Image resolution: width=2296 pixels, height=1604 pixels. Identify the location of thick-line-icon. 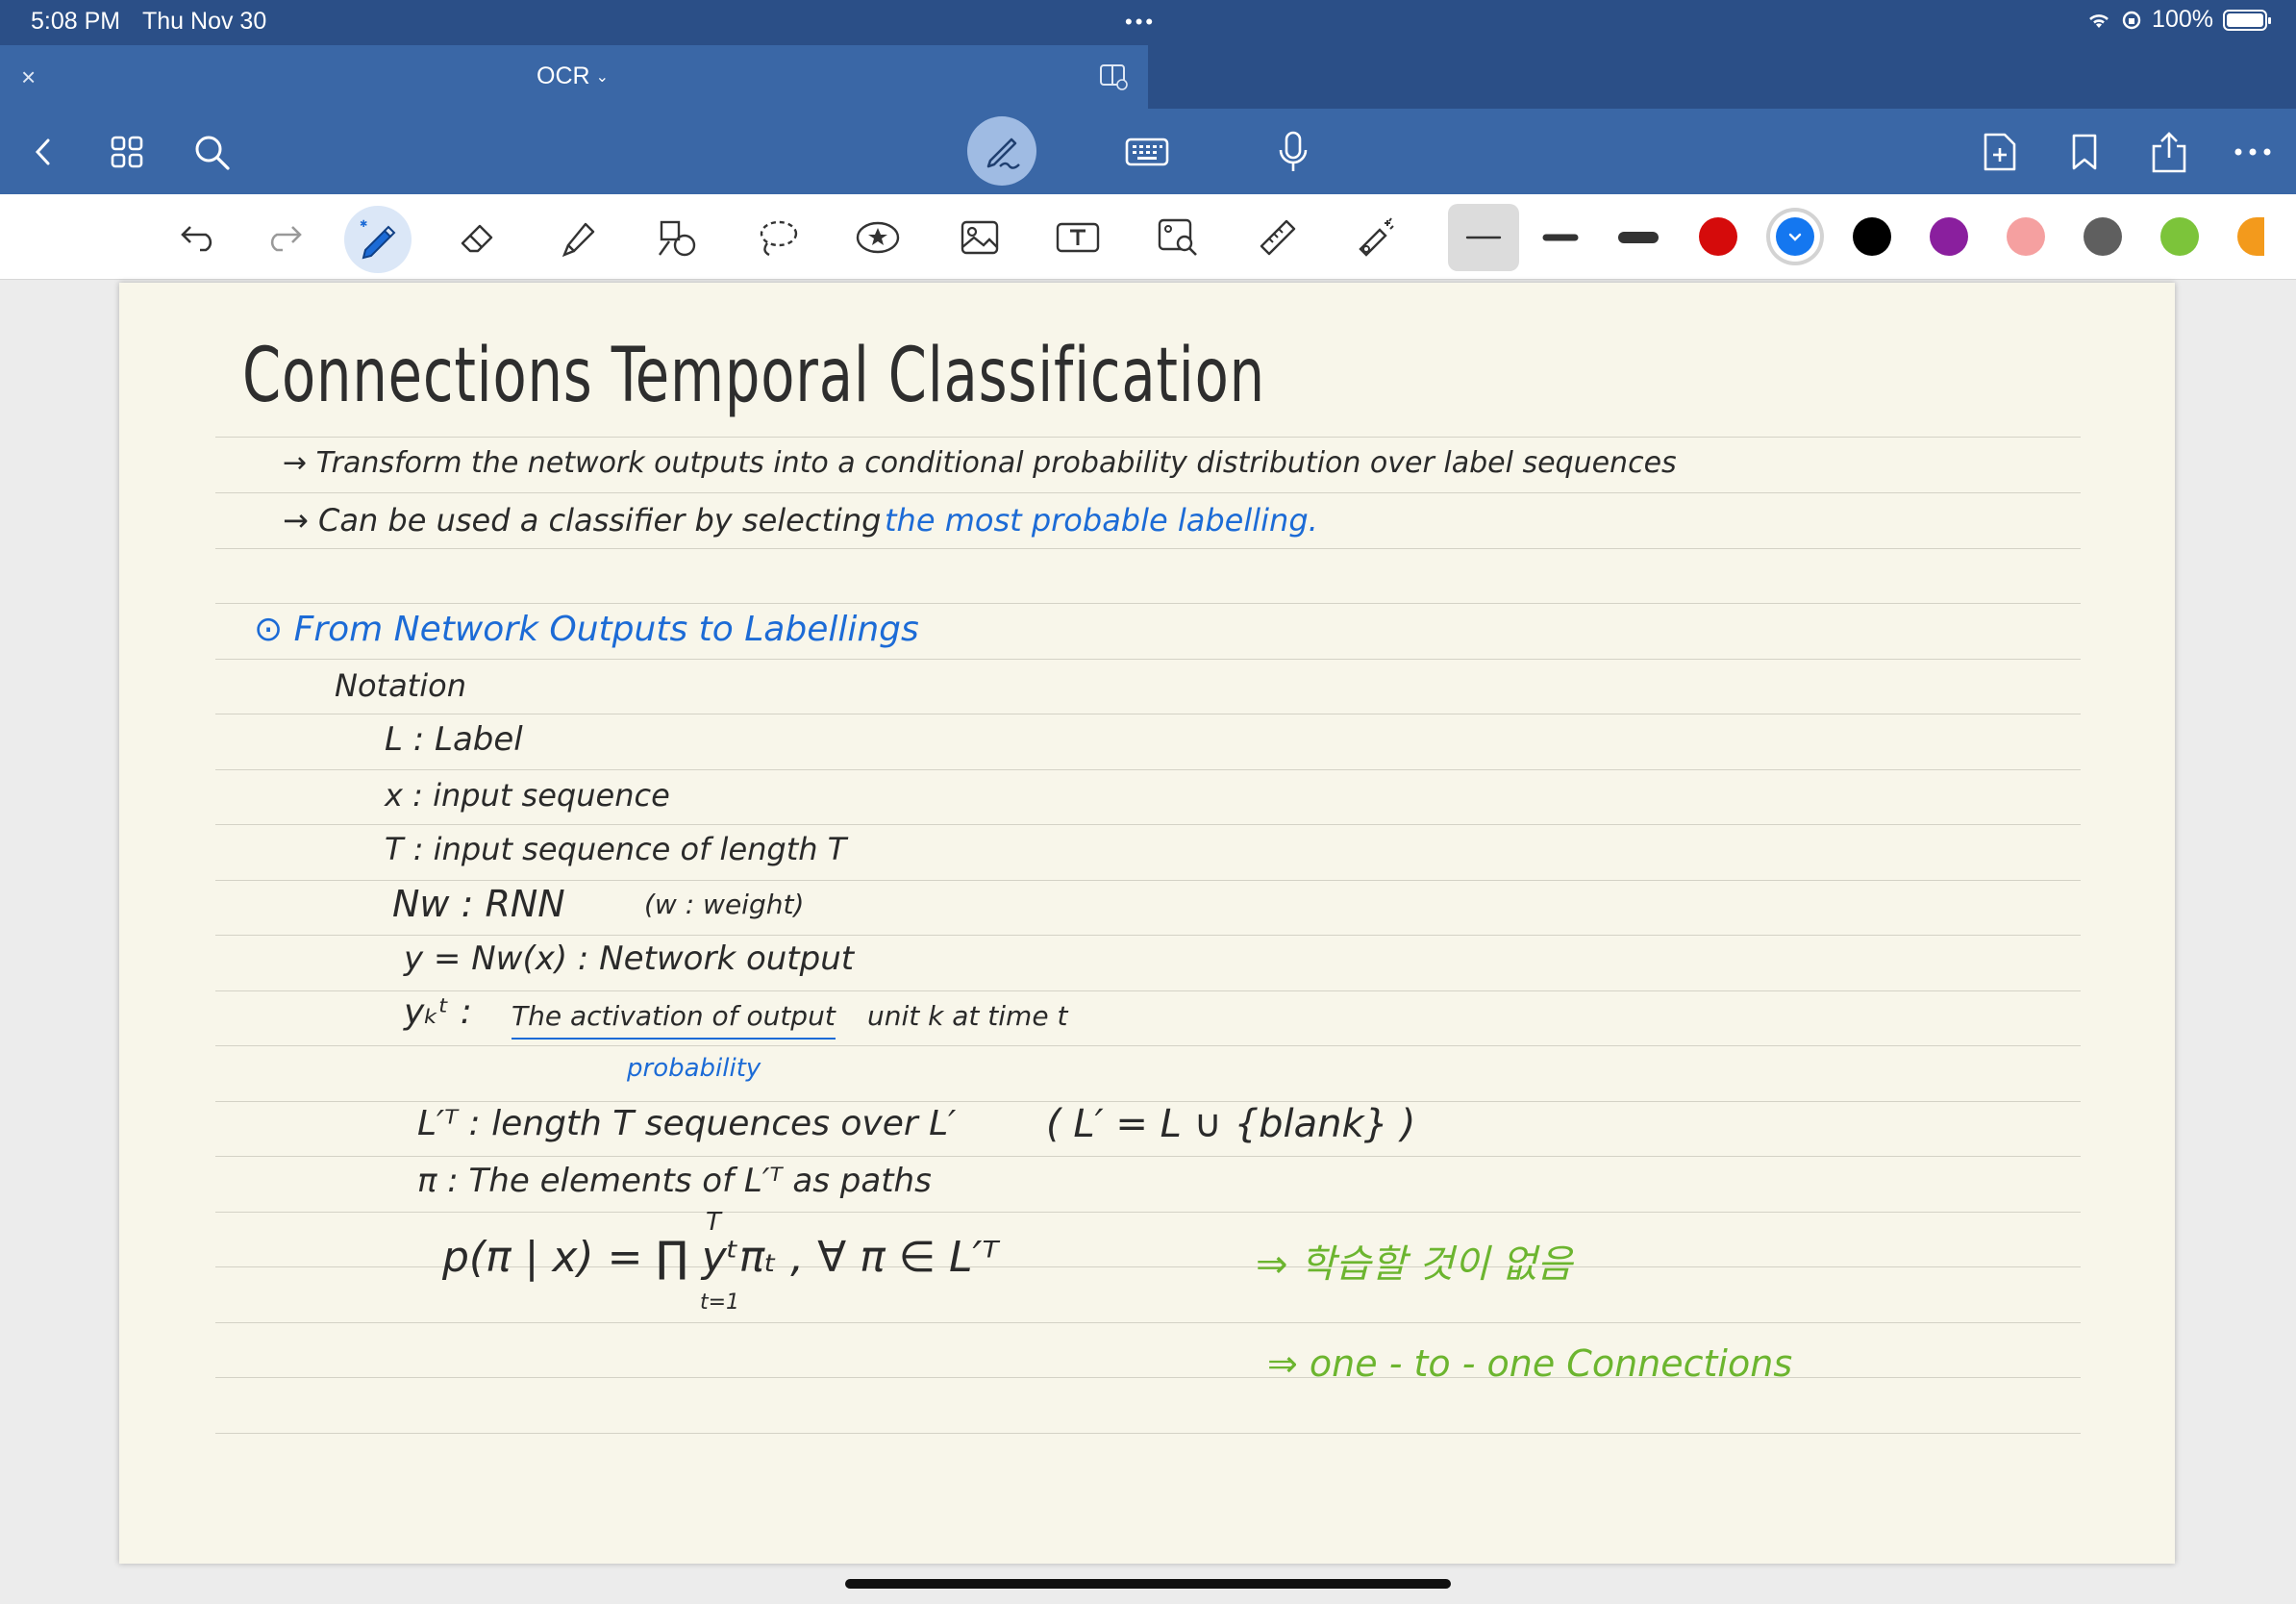
(1638, 237).